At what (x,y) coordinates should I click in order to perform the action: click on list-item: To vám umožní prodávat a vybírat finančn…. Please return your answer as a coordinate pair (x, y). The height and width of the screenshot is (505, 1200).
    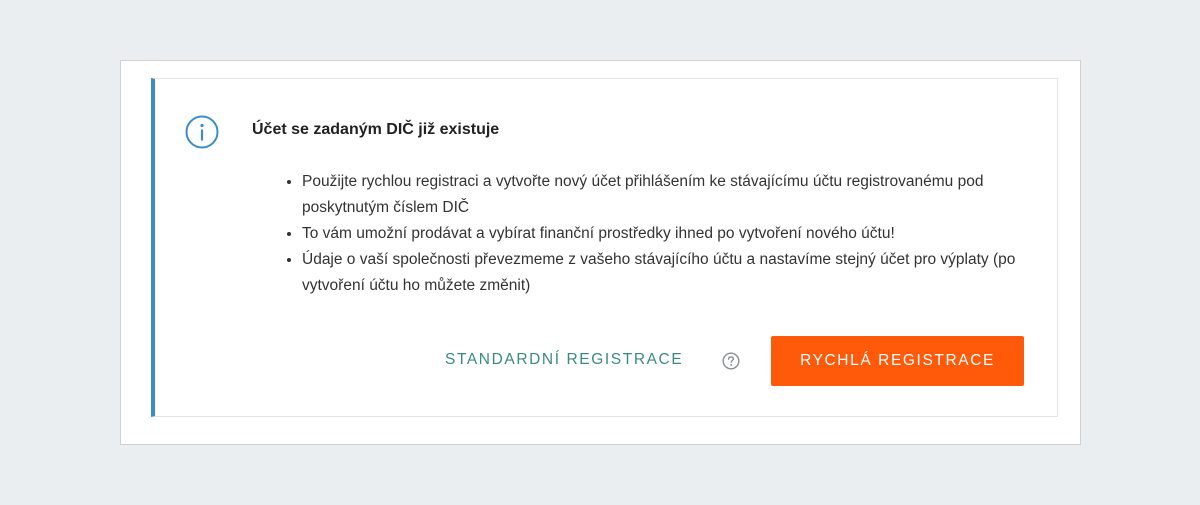
    Looking at the image, I should click on (672, 234).